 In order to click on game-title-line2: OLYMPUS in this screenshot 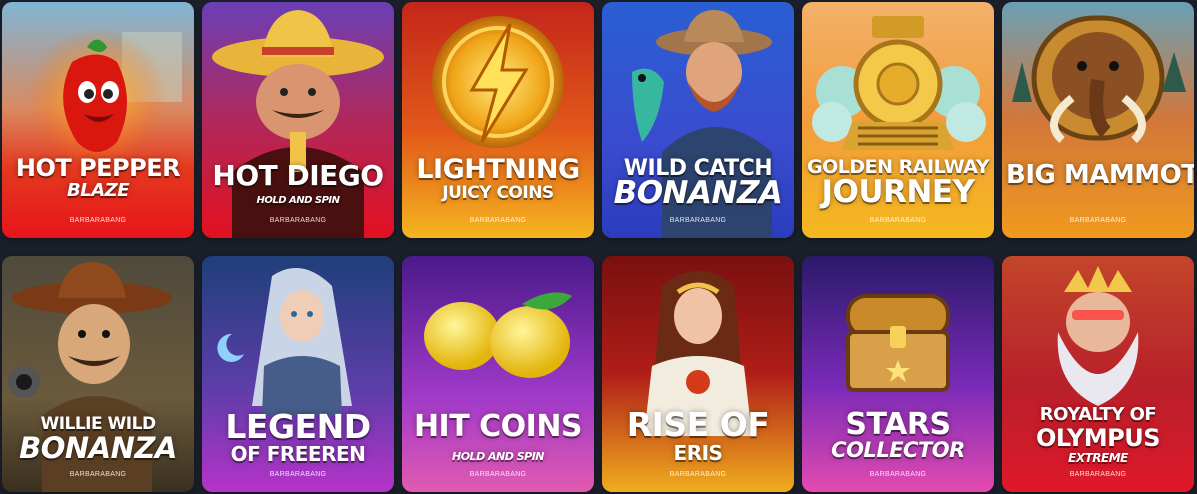, I will do `click(1098, 438)`.